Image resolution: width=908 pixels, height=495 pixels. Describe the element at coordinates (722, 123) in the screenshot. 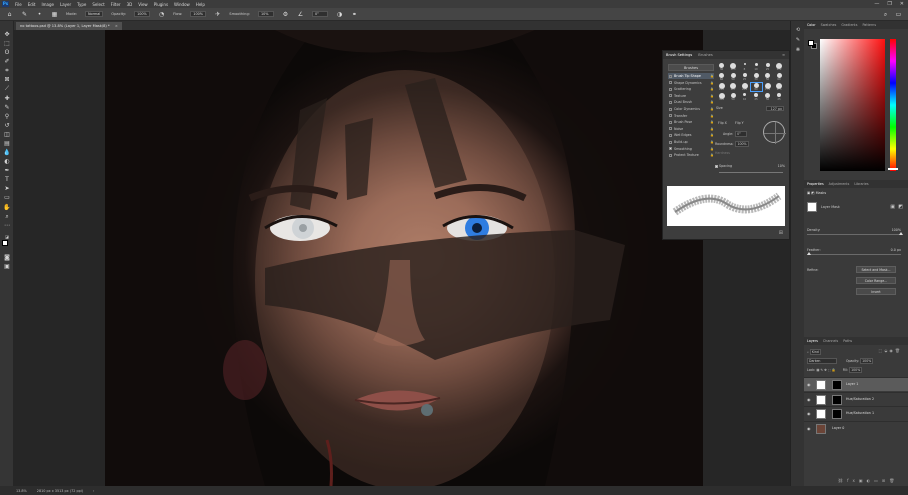

I see `flip-x-checkbox: Flip X` at that location.